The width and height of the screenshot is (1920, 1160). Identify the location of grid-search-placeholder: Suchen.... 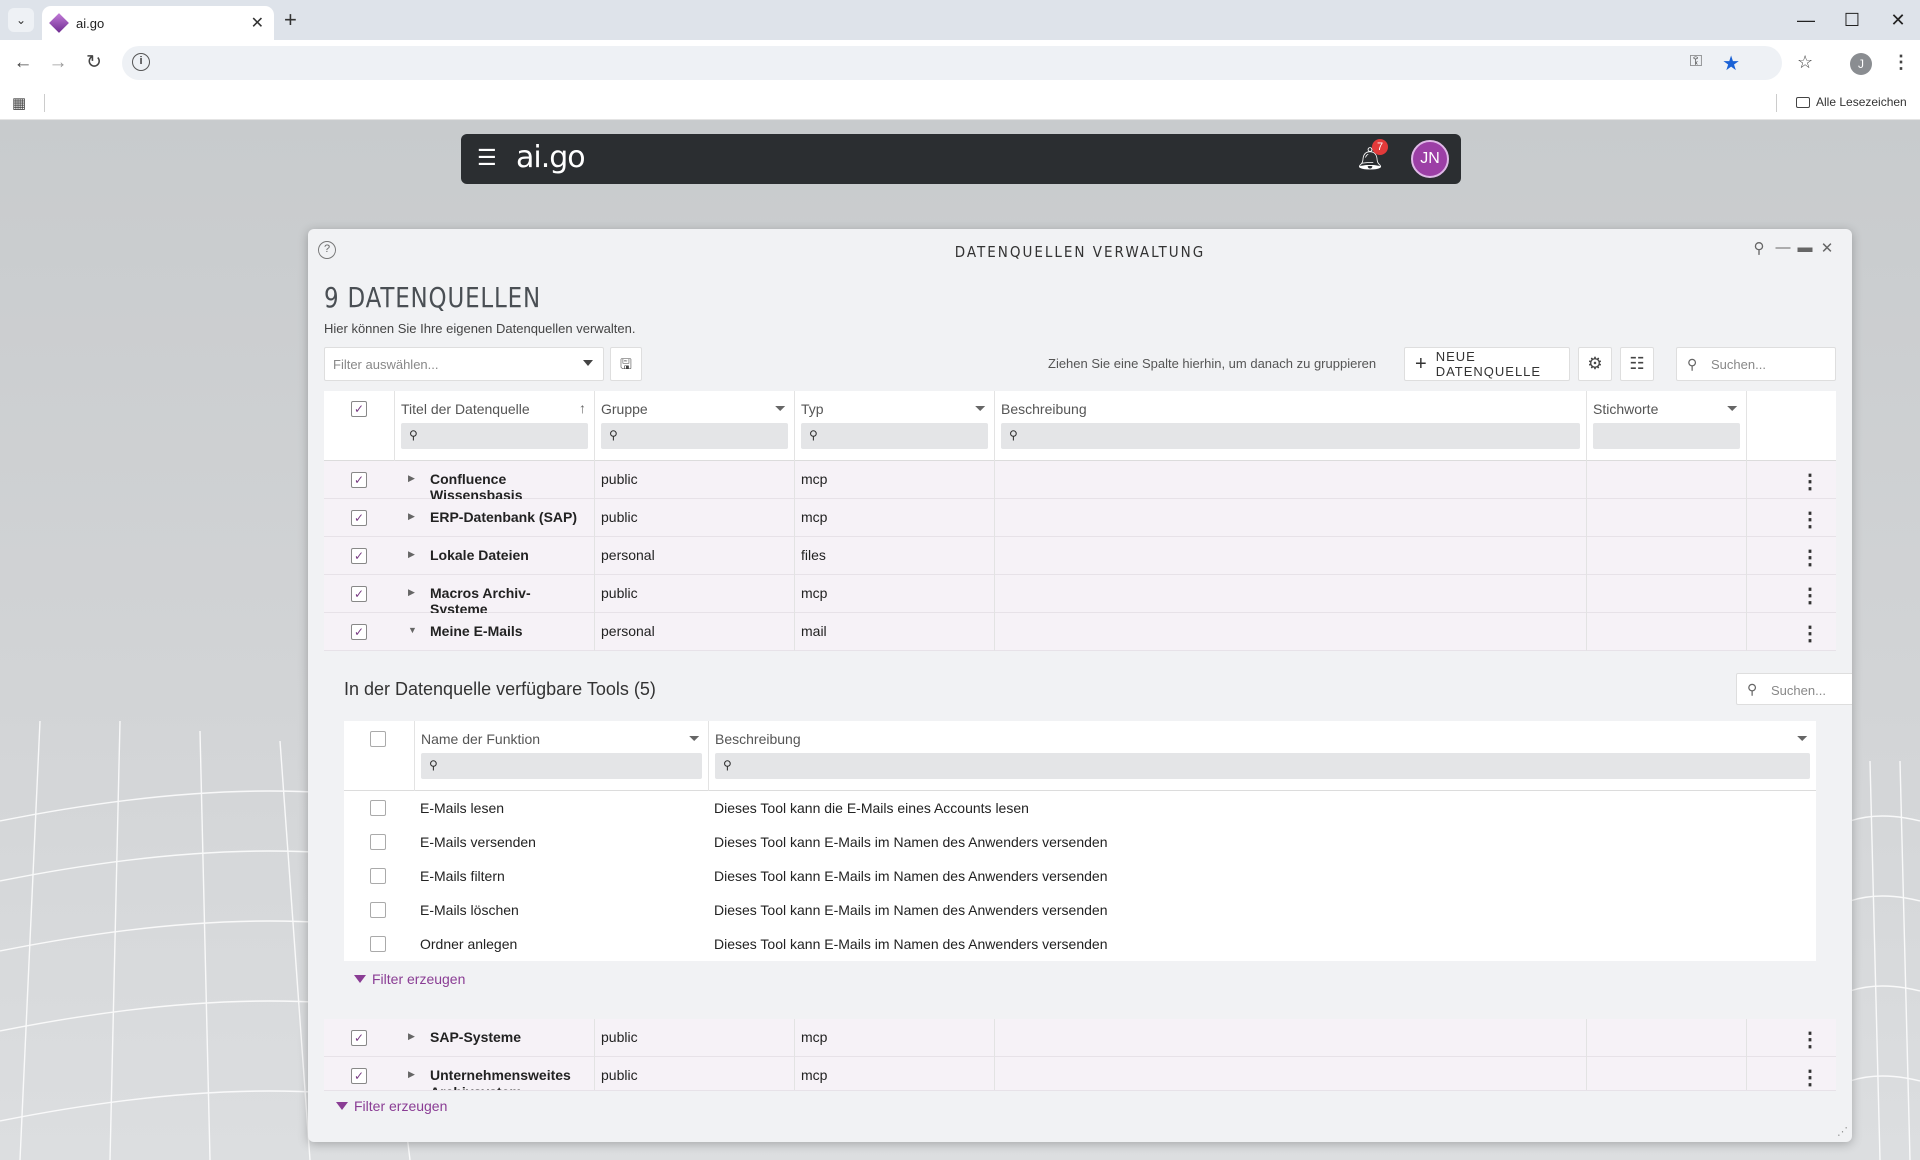
(1738, 364).